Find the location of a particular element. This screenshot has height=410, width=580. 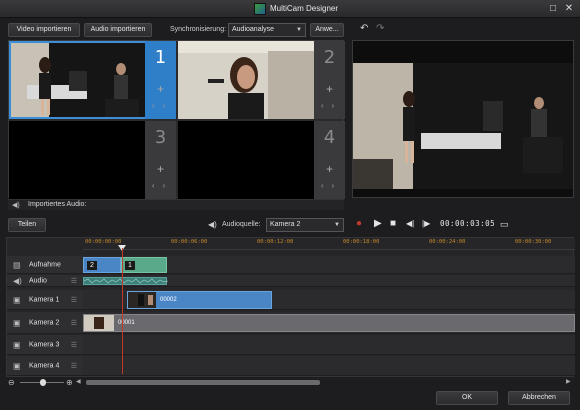

camera-1-nav-arrows: ‹› is located at coordinates (160, 105).